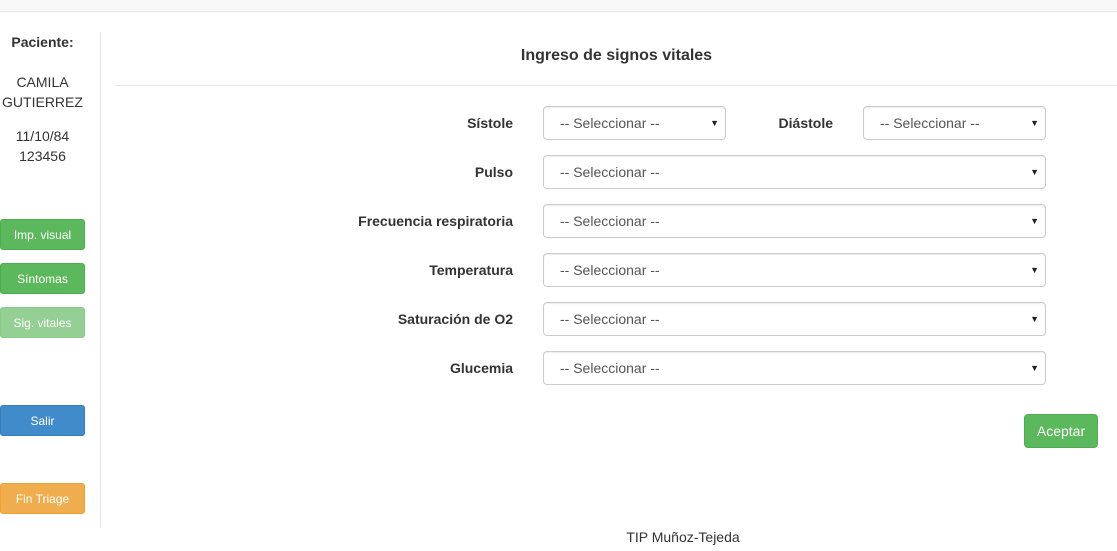  What do you see at coordinates (610, 172) in the screenshot?
I see `pulso-select-value: -- Seleccionar --` at bounding box center [610, 172].